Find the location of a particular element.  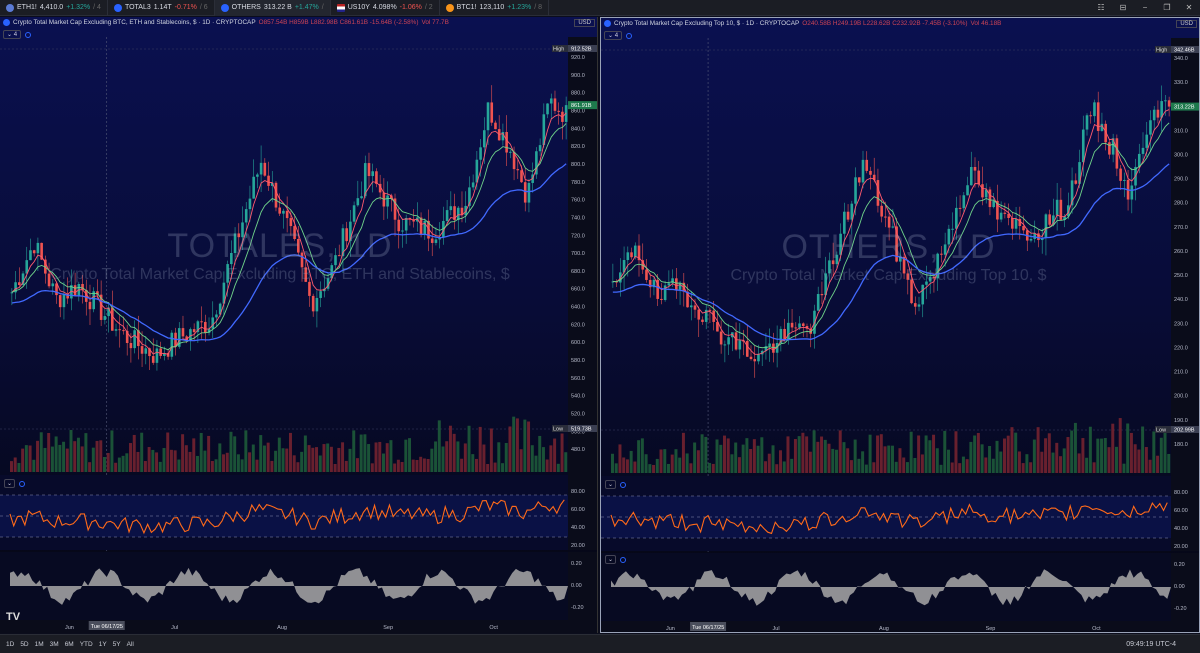

osc-pane-controls: ⌄ is located at coordinates (616, 559).